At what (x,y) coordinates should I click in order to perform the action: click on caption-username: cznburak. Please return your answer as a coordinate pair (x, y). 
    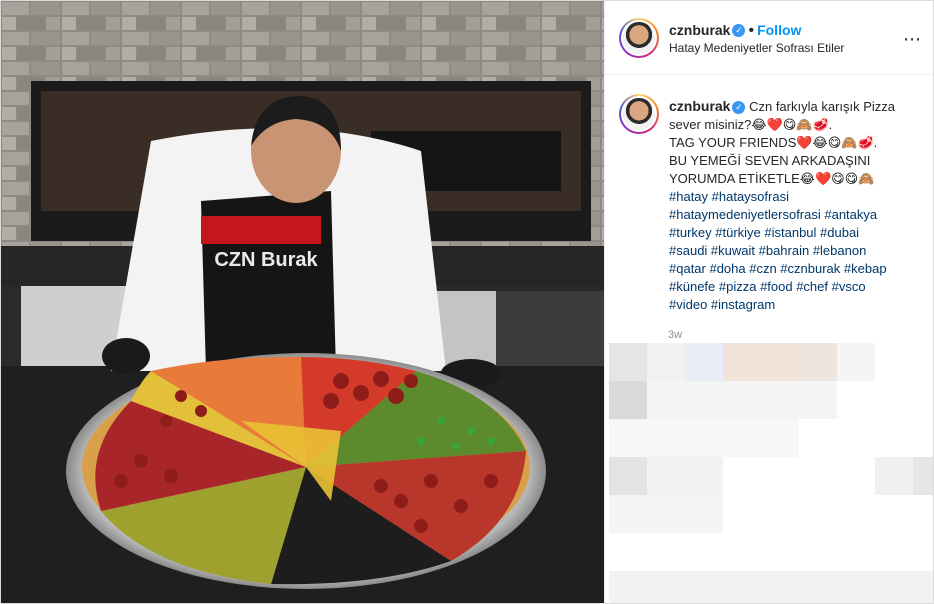
    Looking at the image, I should click on (699, 106).